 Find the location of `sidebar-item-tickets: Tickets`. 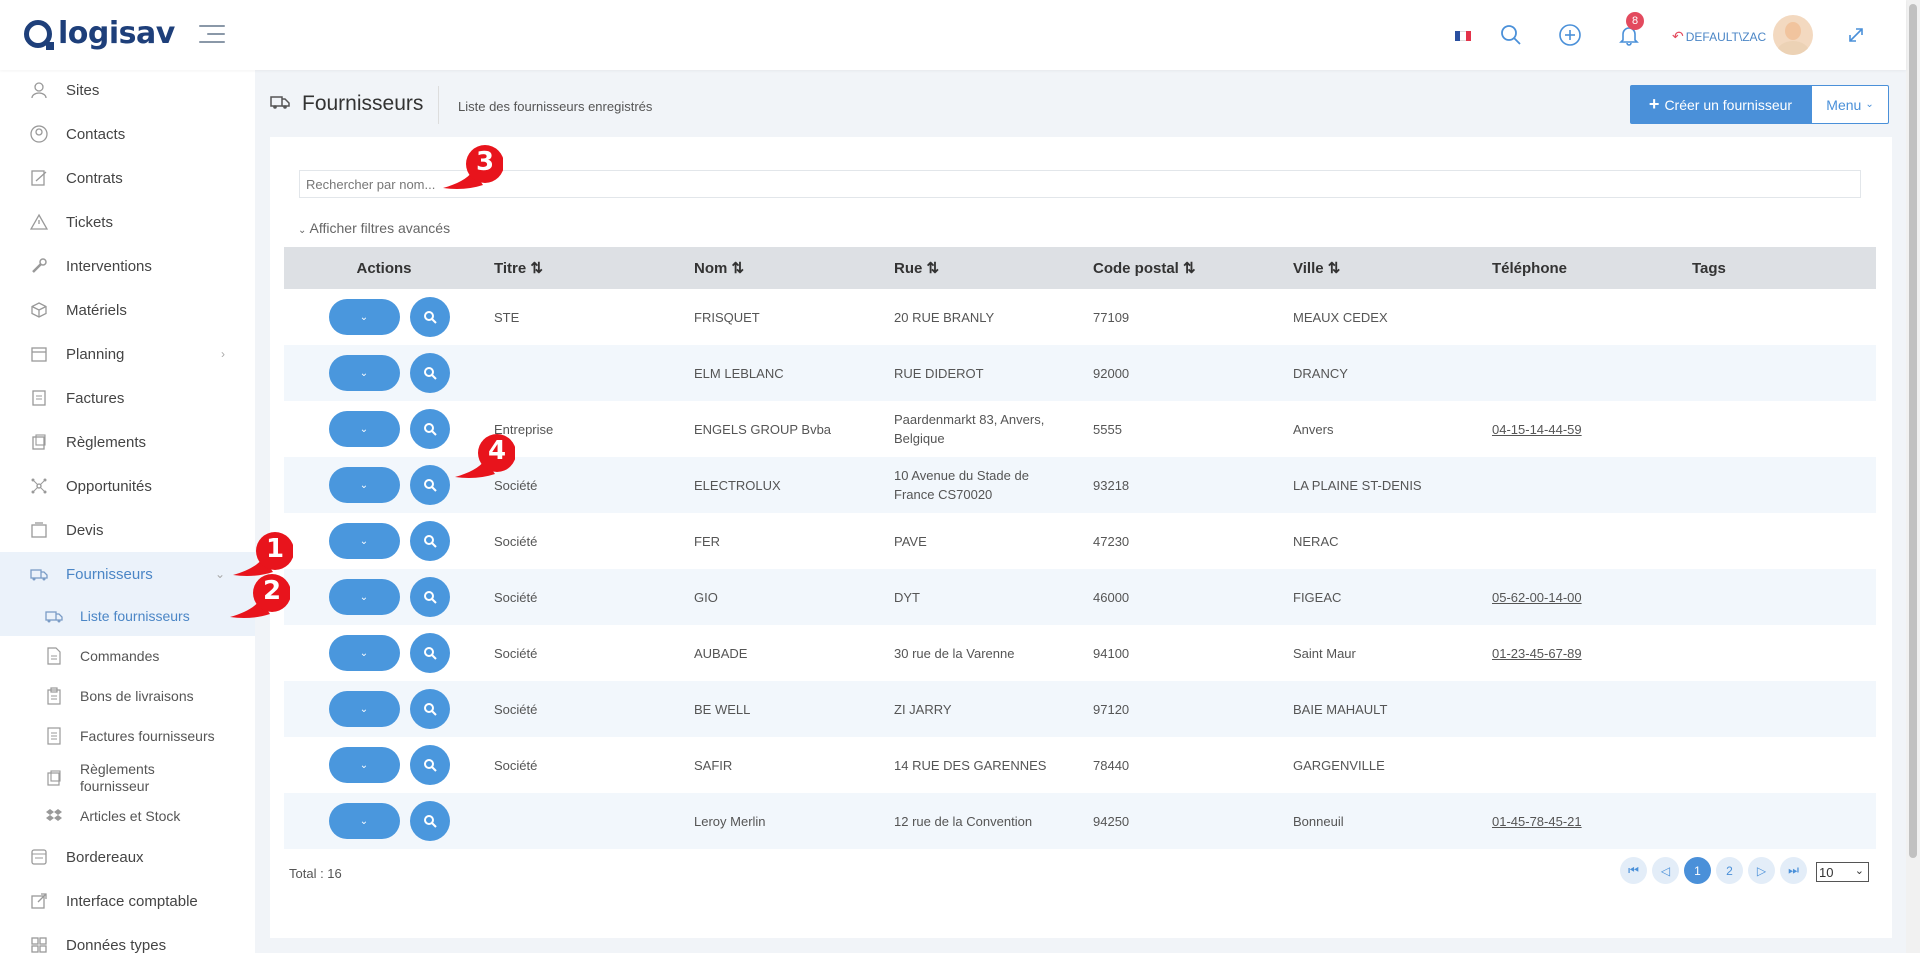

sidebar-item-tickets: Tickets is located at coordinates (127, 222).